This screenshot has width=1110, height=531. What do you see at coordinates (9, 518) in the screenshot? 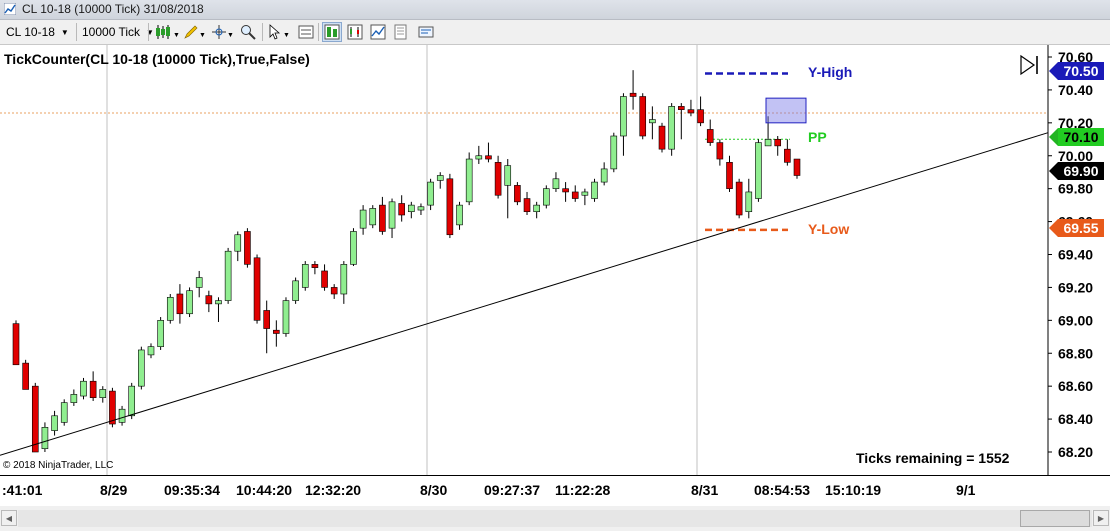
I see `scroll-left-button: ◀` at bounding box center [9, 518].